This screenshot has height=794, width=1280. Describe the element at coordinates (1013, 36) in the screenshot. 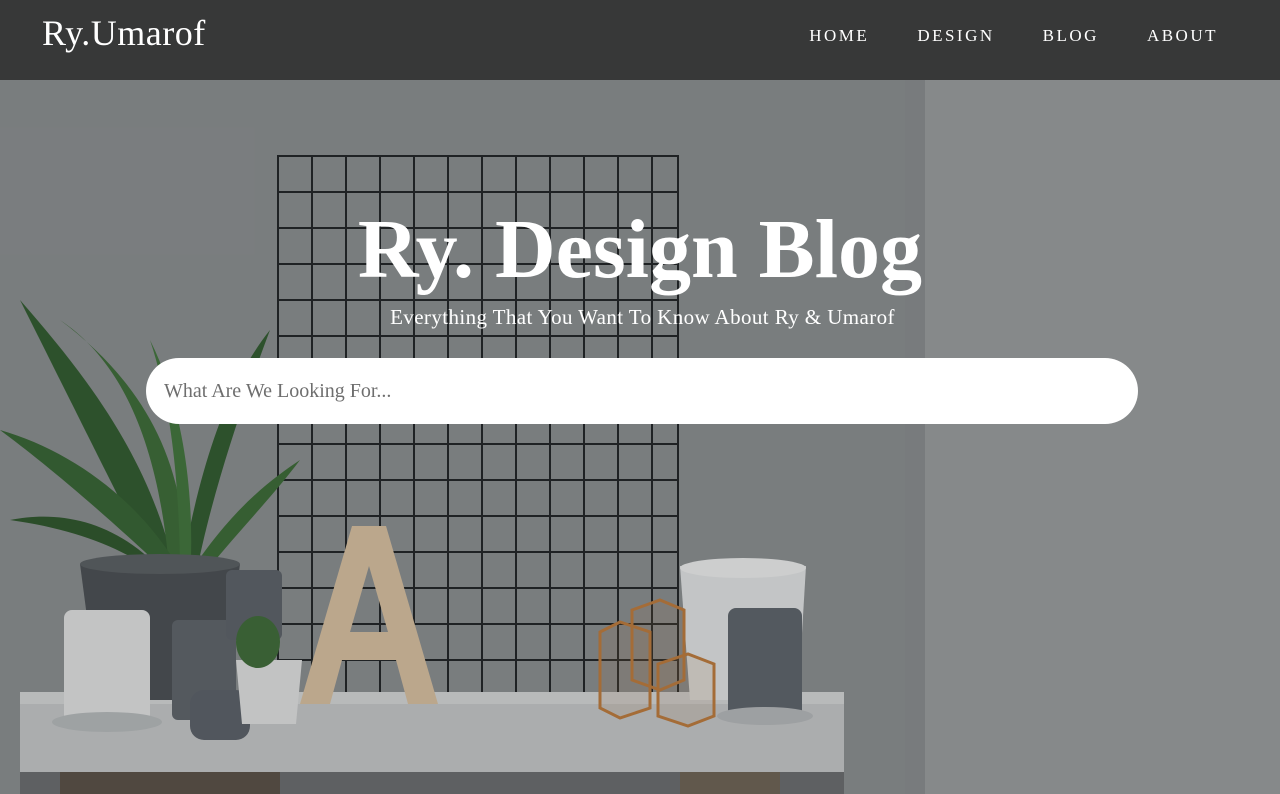

I see `nav-links: HOME DESIGN BLOG ABOUT` at that location.